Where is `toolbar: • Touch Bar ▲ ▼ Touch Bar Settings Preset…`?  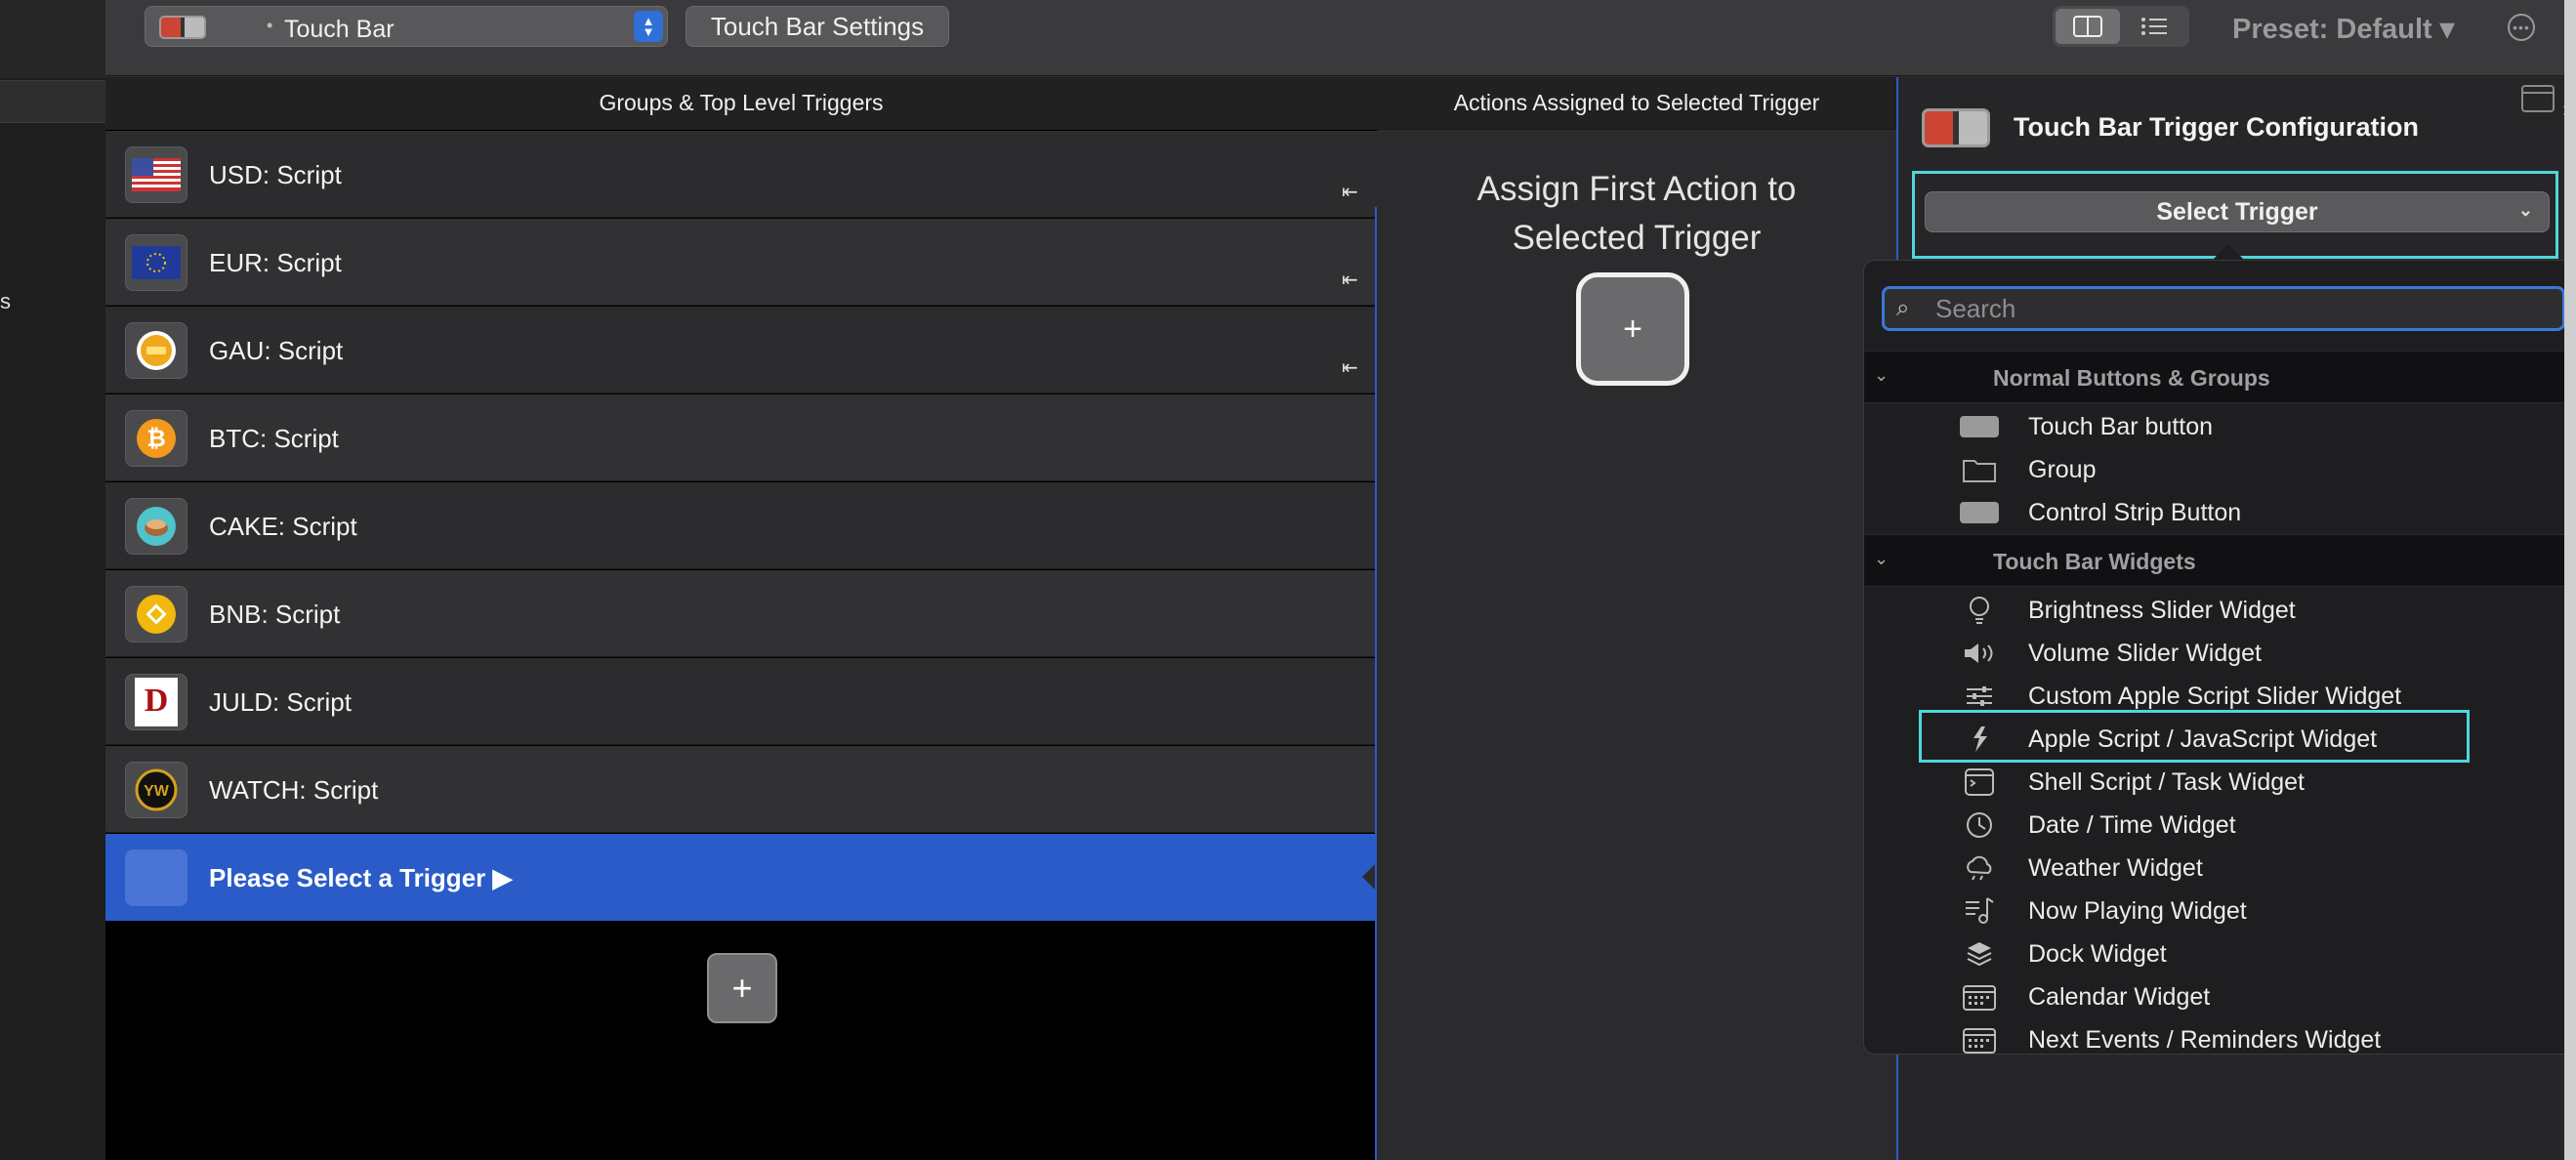 toolbar: • Touch Bar ▲ ▼ Touch Bar Settings Preset… is located at coordinates (1340, 38).